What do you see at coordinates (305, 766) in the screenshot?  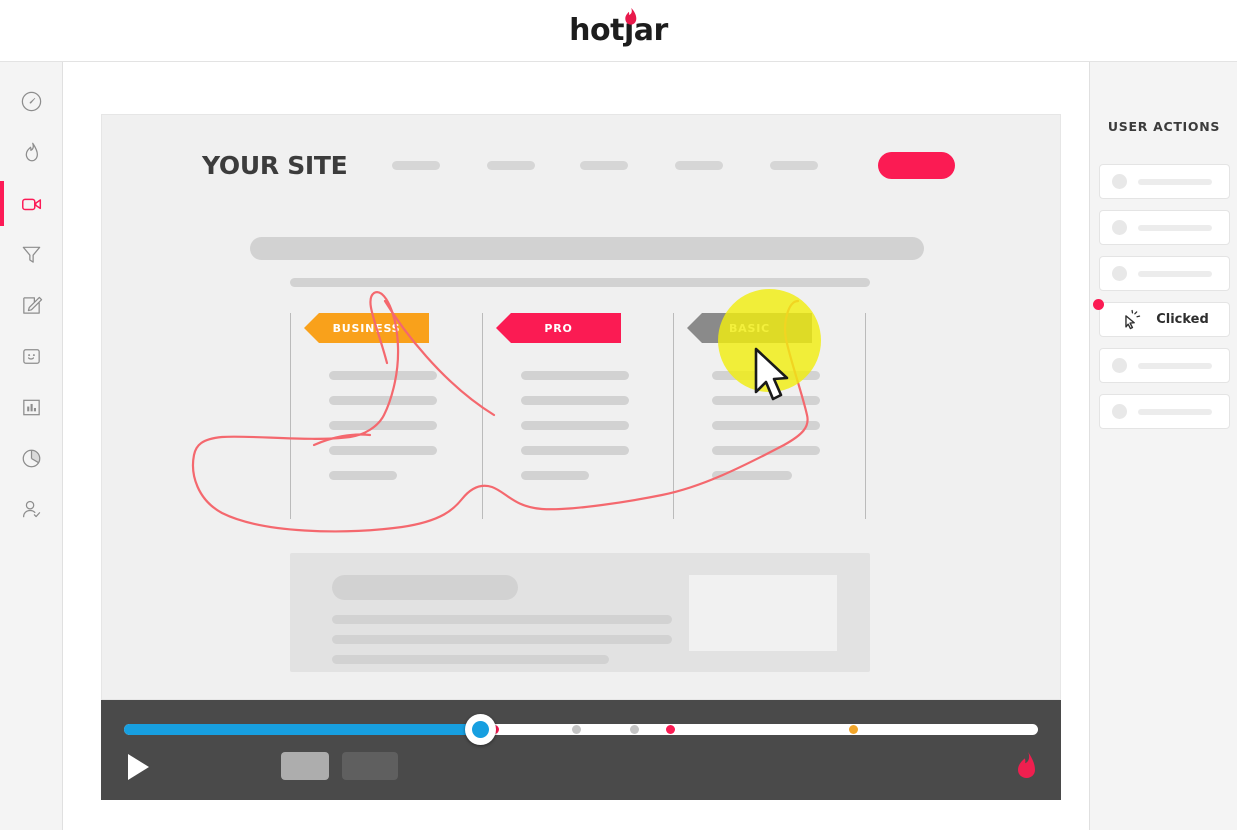 I see `speed-button` at bounding box center [305, 766].